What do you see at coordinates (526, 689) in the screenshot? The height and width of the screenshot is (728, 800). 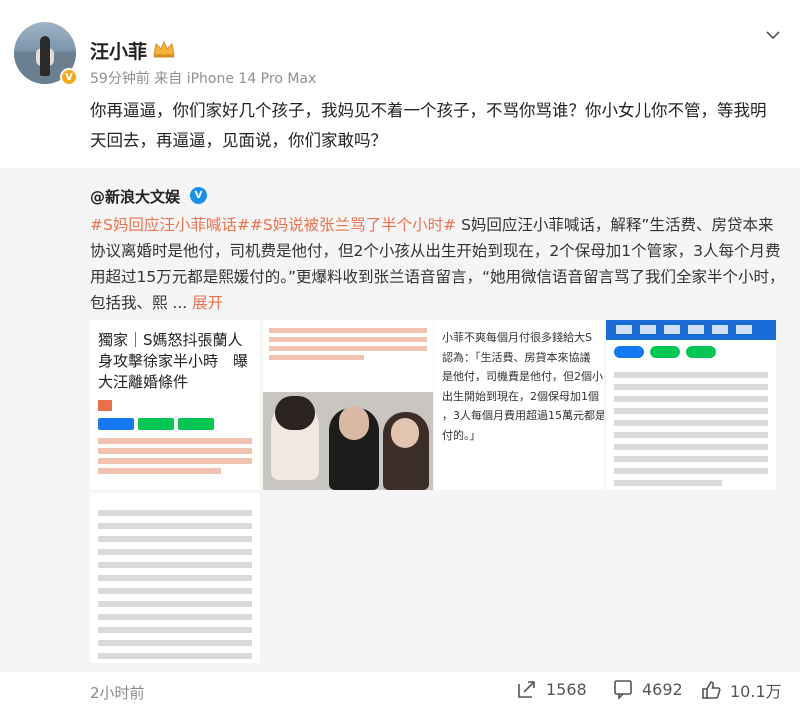 I see `share-icon` at bounding box center [526, 689].